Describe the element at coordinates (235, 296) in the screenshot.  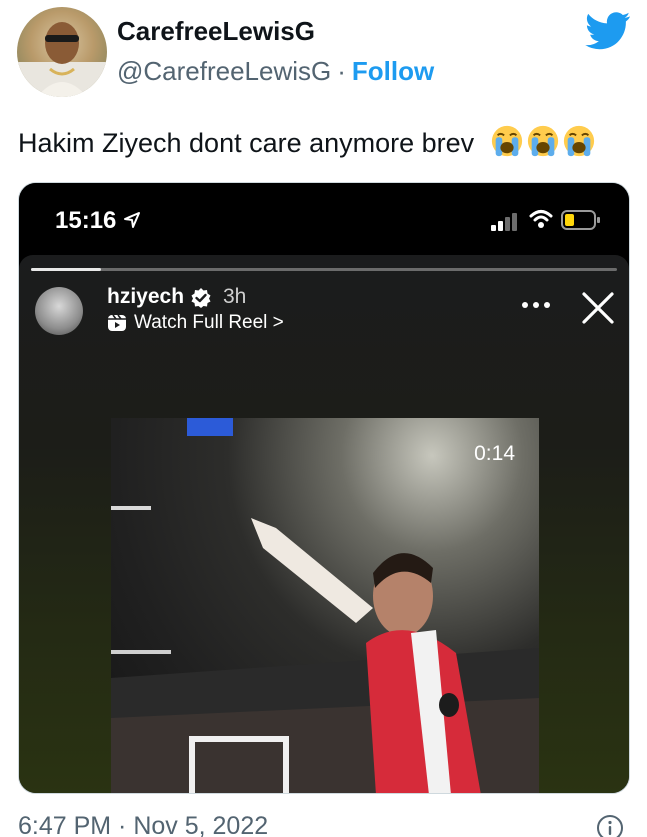
I see `story-posted-time: 3h` at that location.